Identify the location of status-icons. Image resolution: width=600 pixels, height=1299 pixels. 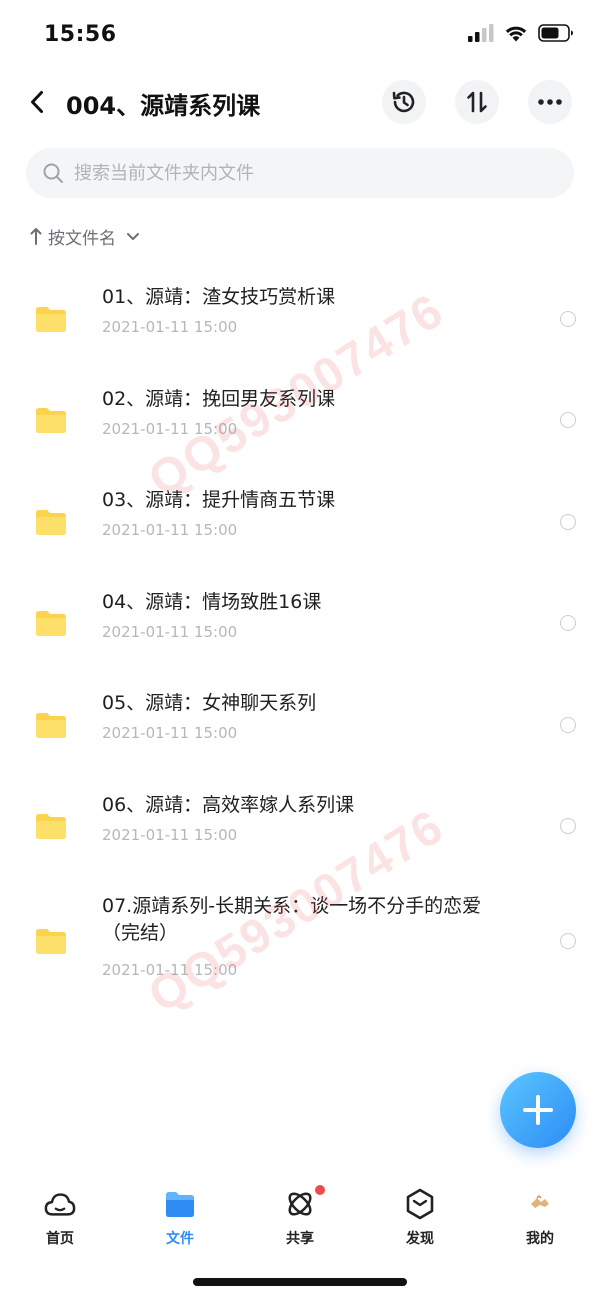
(521, 33).